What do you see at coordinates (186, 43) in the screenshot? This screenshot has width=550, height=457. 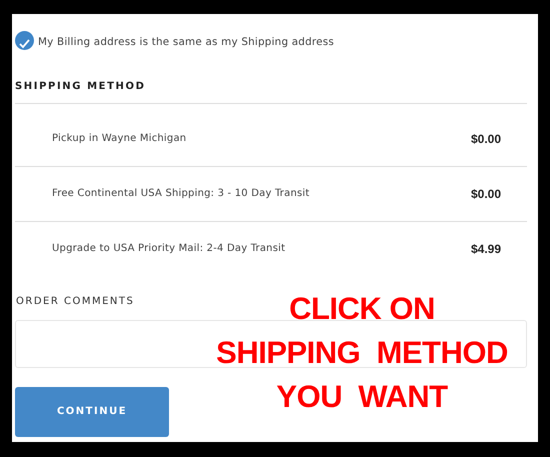 I see `checkbox-label: My Billing address is the same as my Shipping address` at bounding box center [186, 43].